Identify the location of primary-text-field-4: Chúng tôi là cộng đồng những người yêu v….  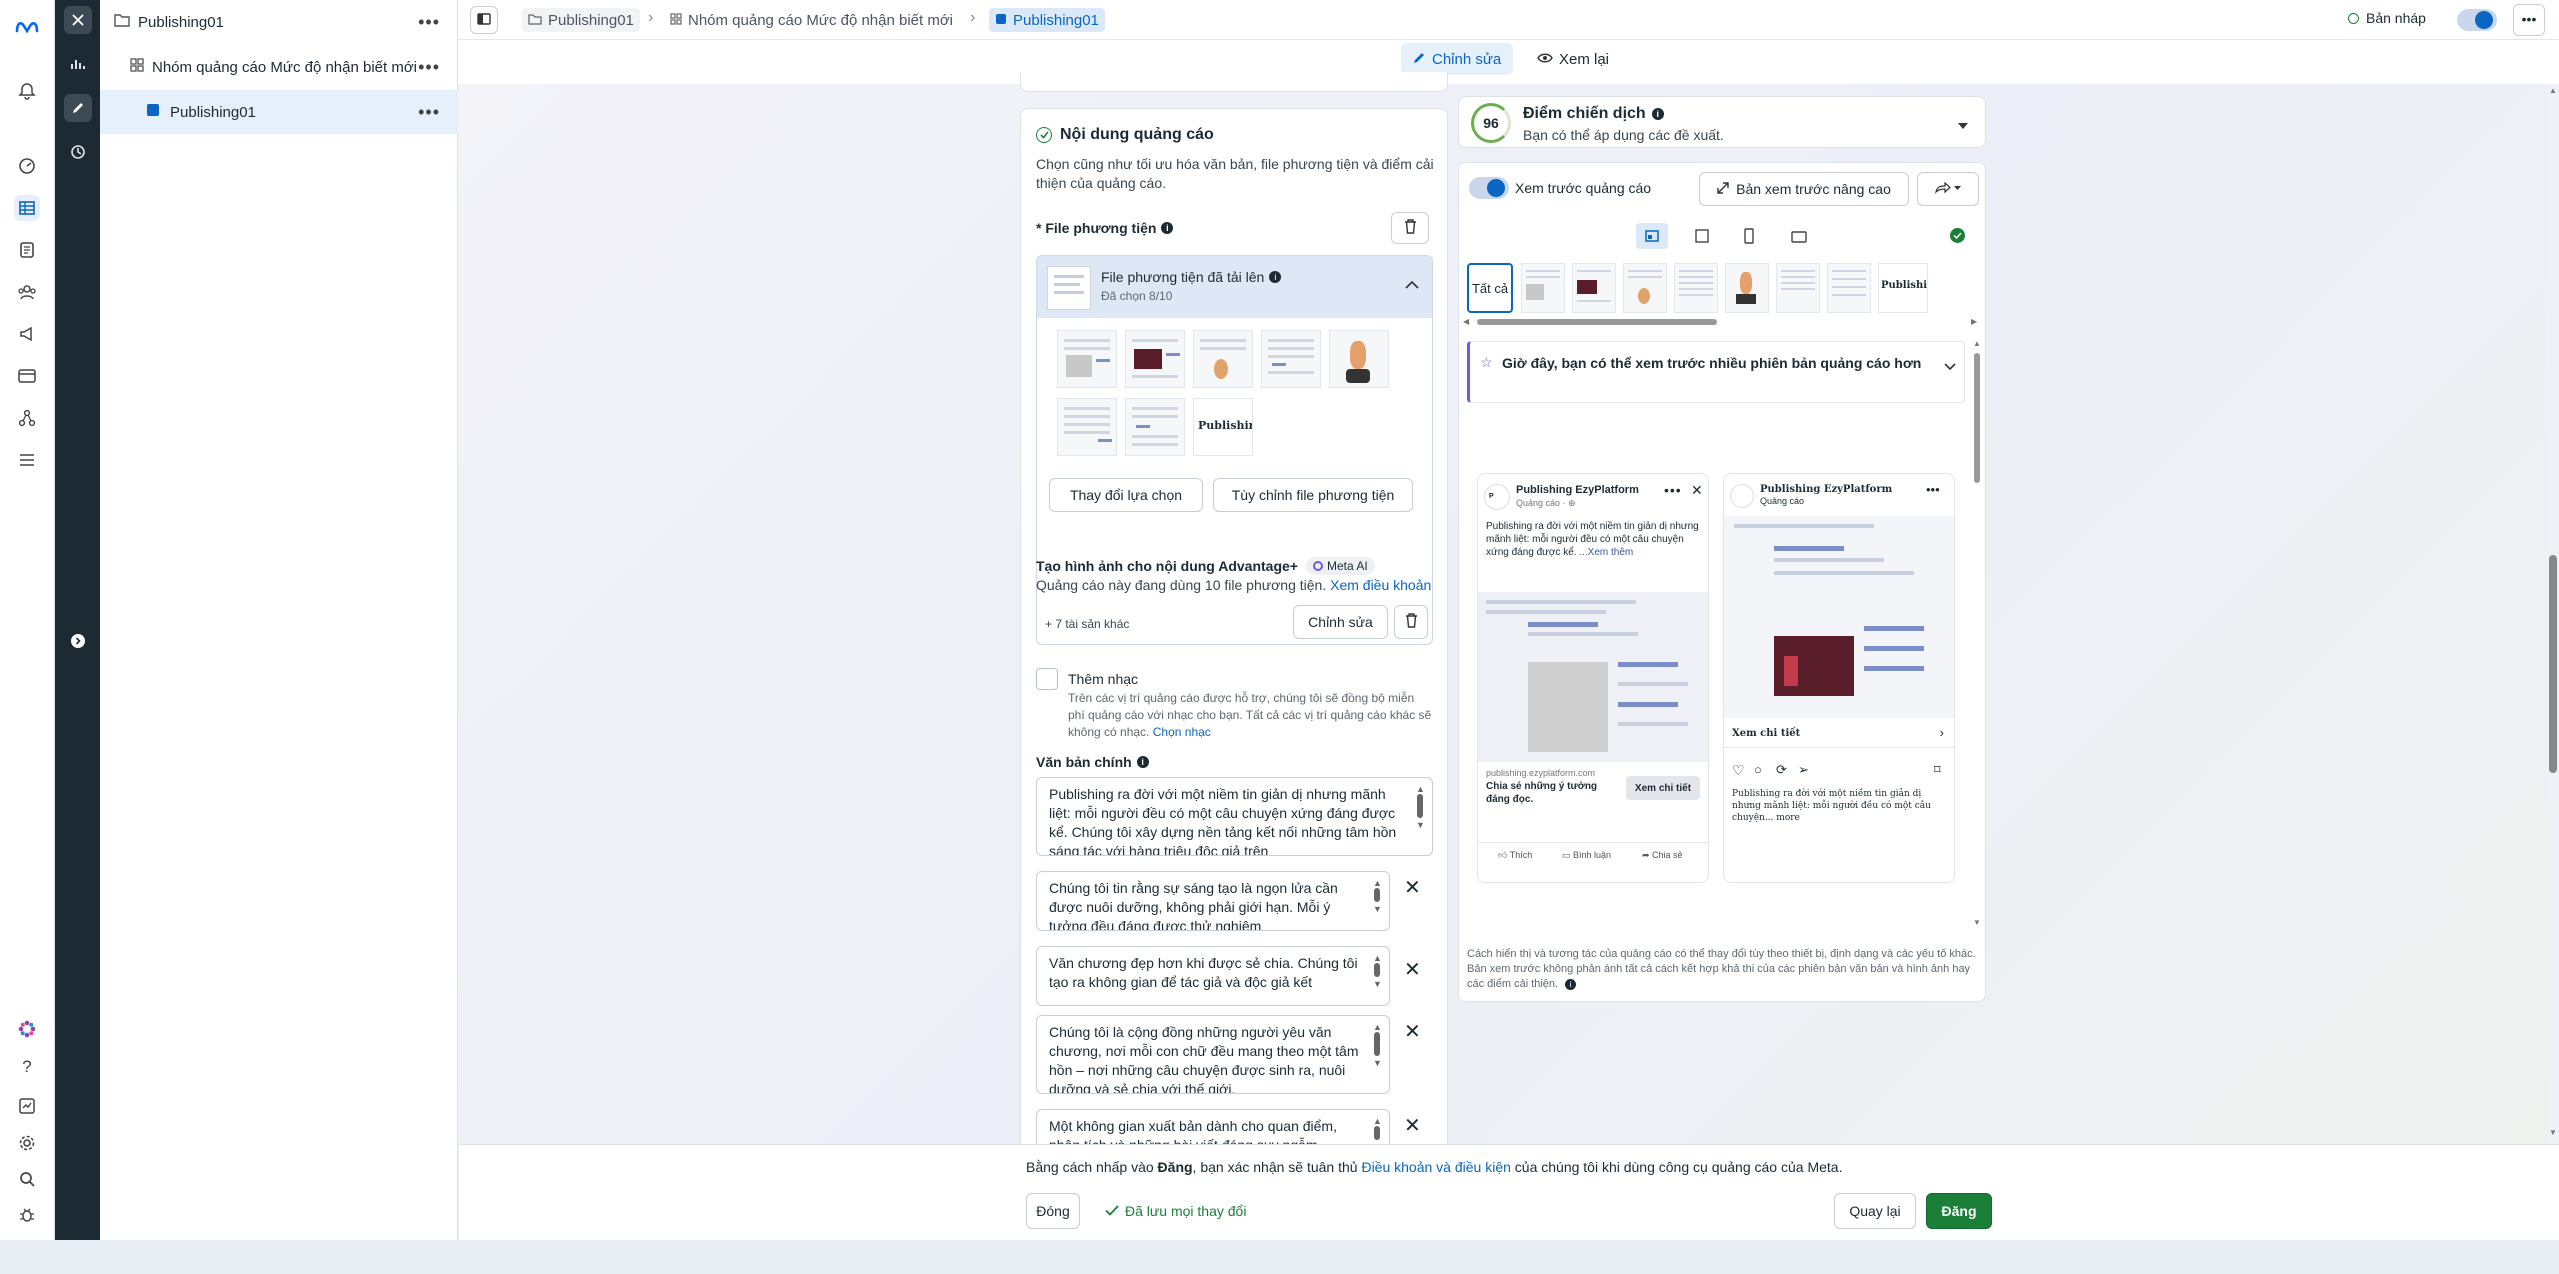
(1213, 1054).